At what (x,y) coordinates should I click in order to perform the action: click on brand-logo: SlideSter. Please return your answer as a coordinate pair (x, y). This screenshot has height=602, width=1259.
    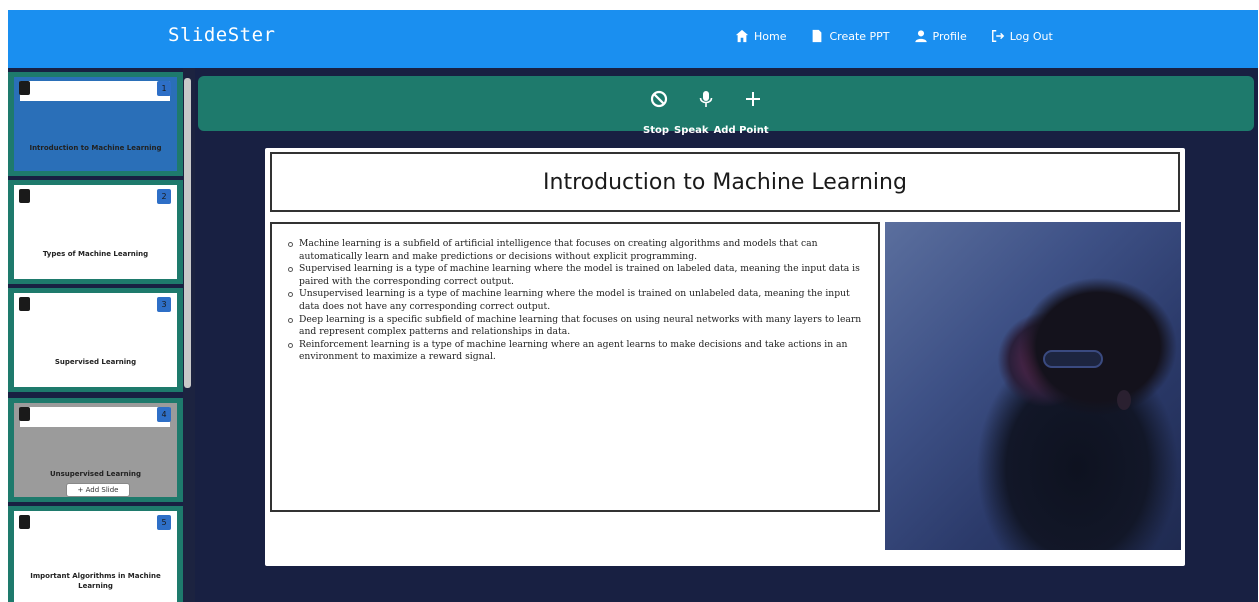
    Looking at the image, I should click on (221, 35).